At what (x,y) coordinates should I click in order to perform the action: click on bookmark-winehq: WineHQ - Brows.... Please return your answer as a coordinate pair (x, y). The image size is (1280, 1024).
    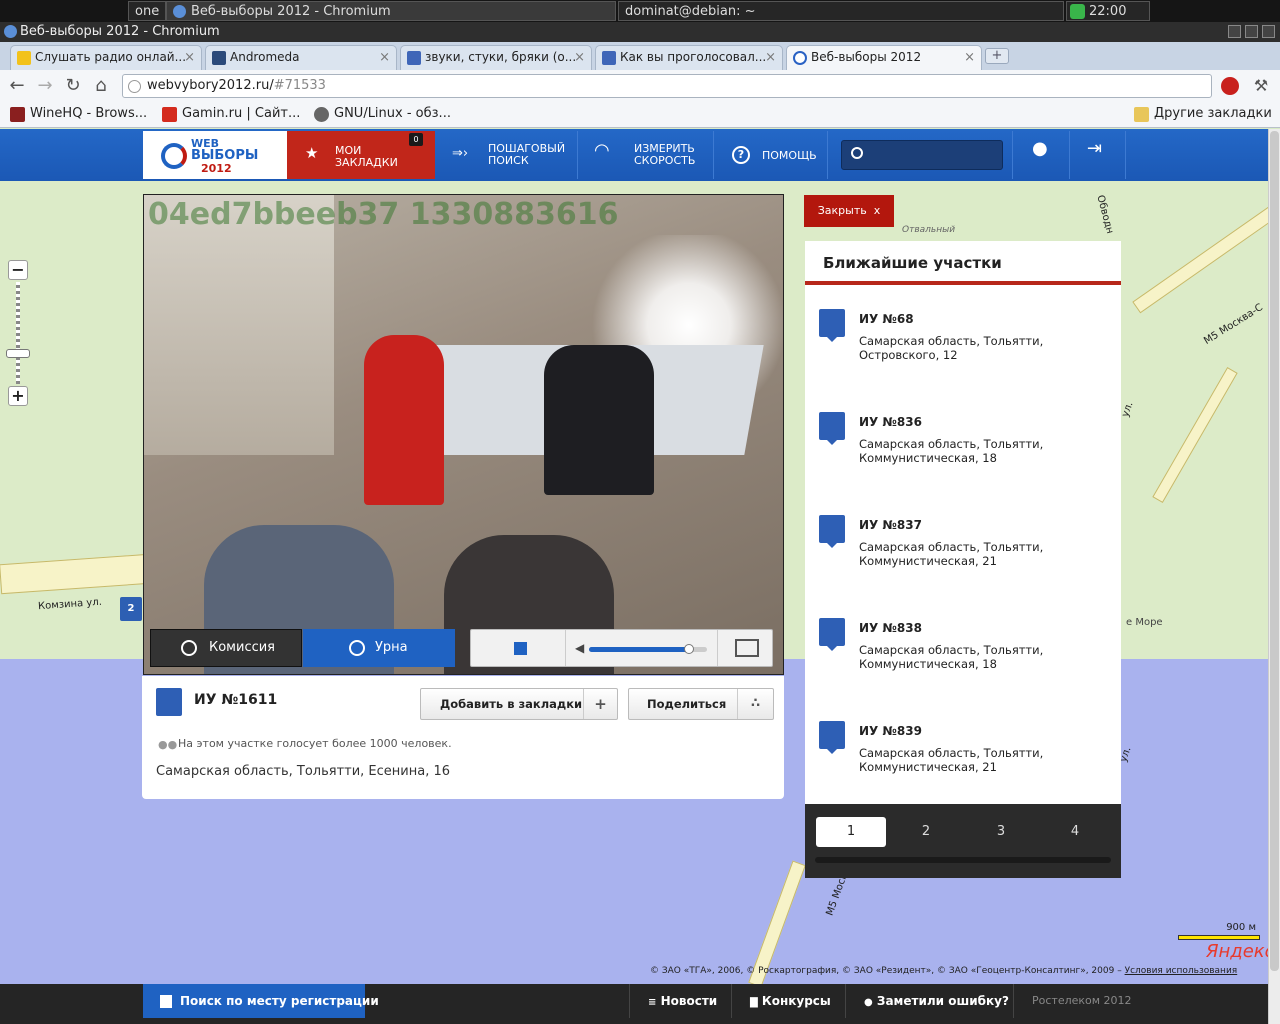
    Looking at the image, I should click on (78, 114).